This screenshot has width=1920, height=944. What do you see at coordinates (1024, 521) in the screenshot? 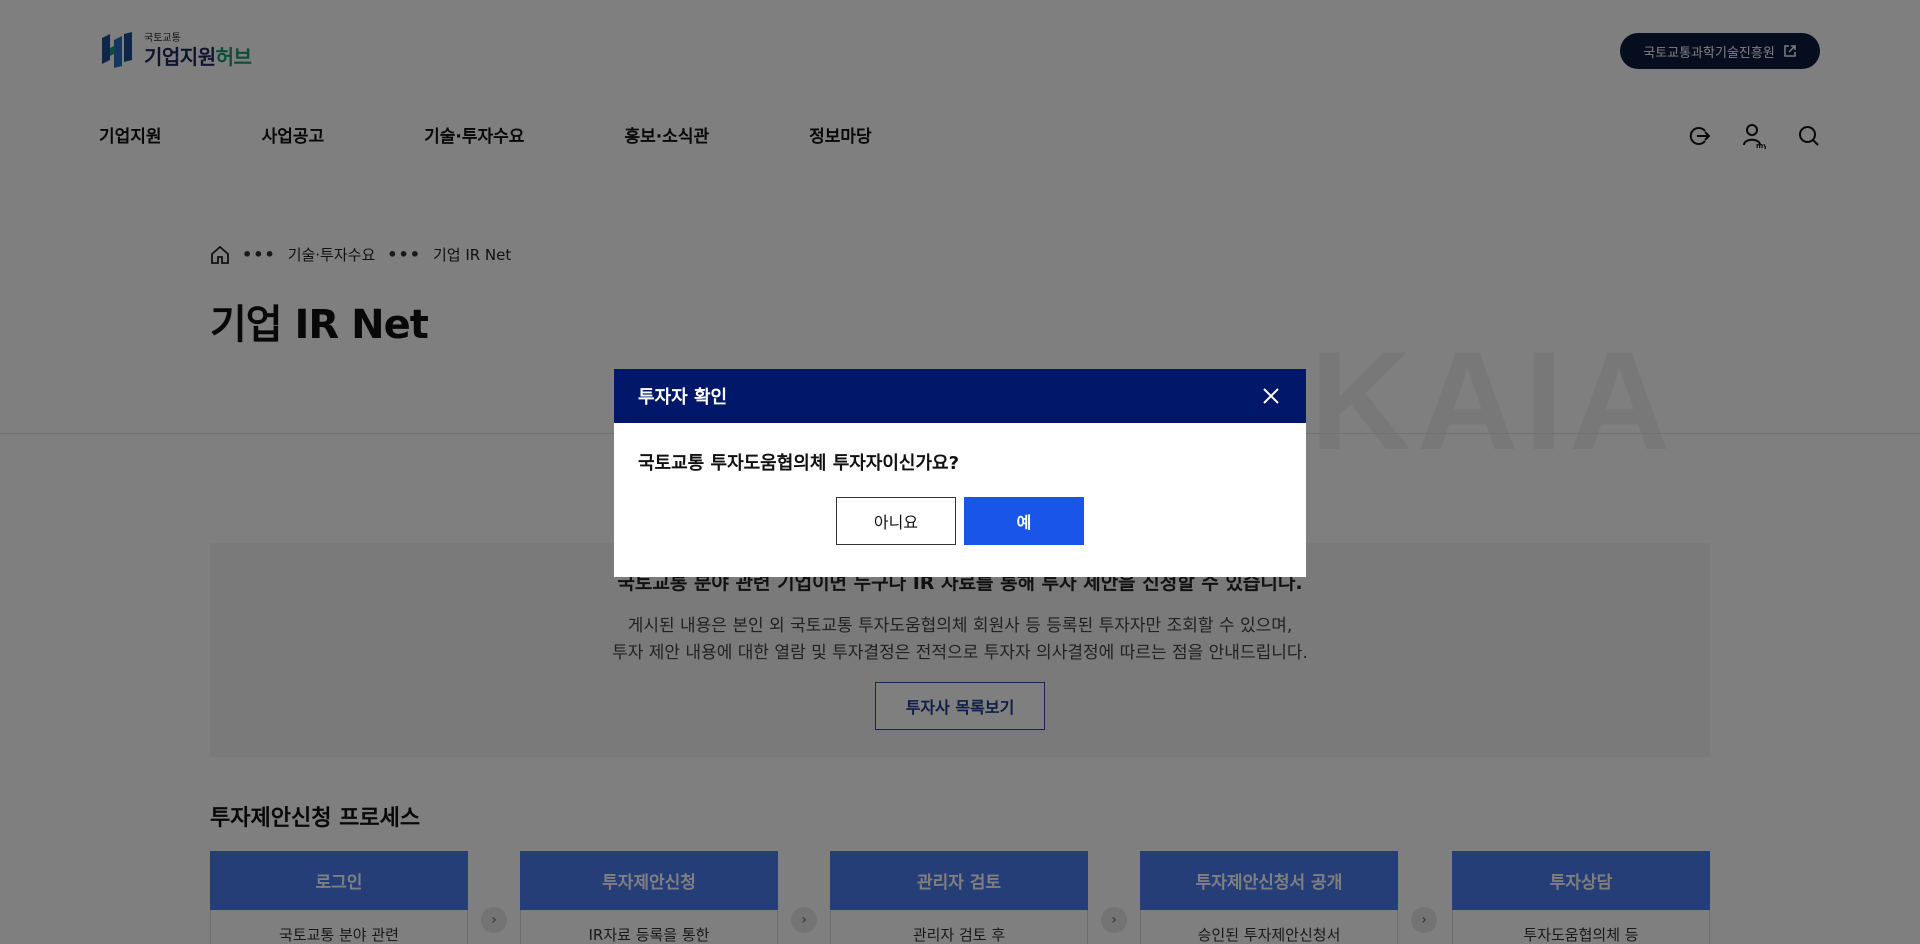
I see `yes-button: 예` at bounding box center [1024, 521].